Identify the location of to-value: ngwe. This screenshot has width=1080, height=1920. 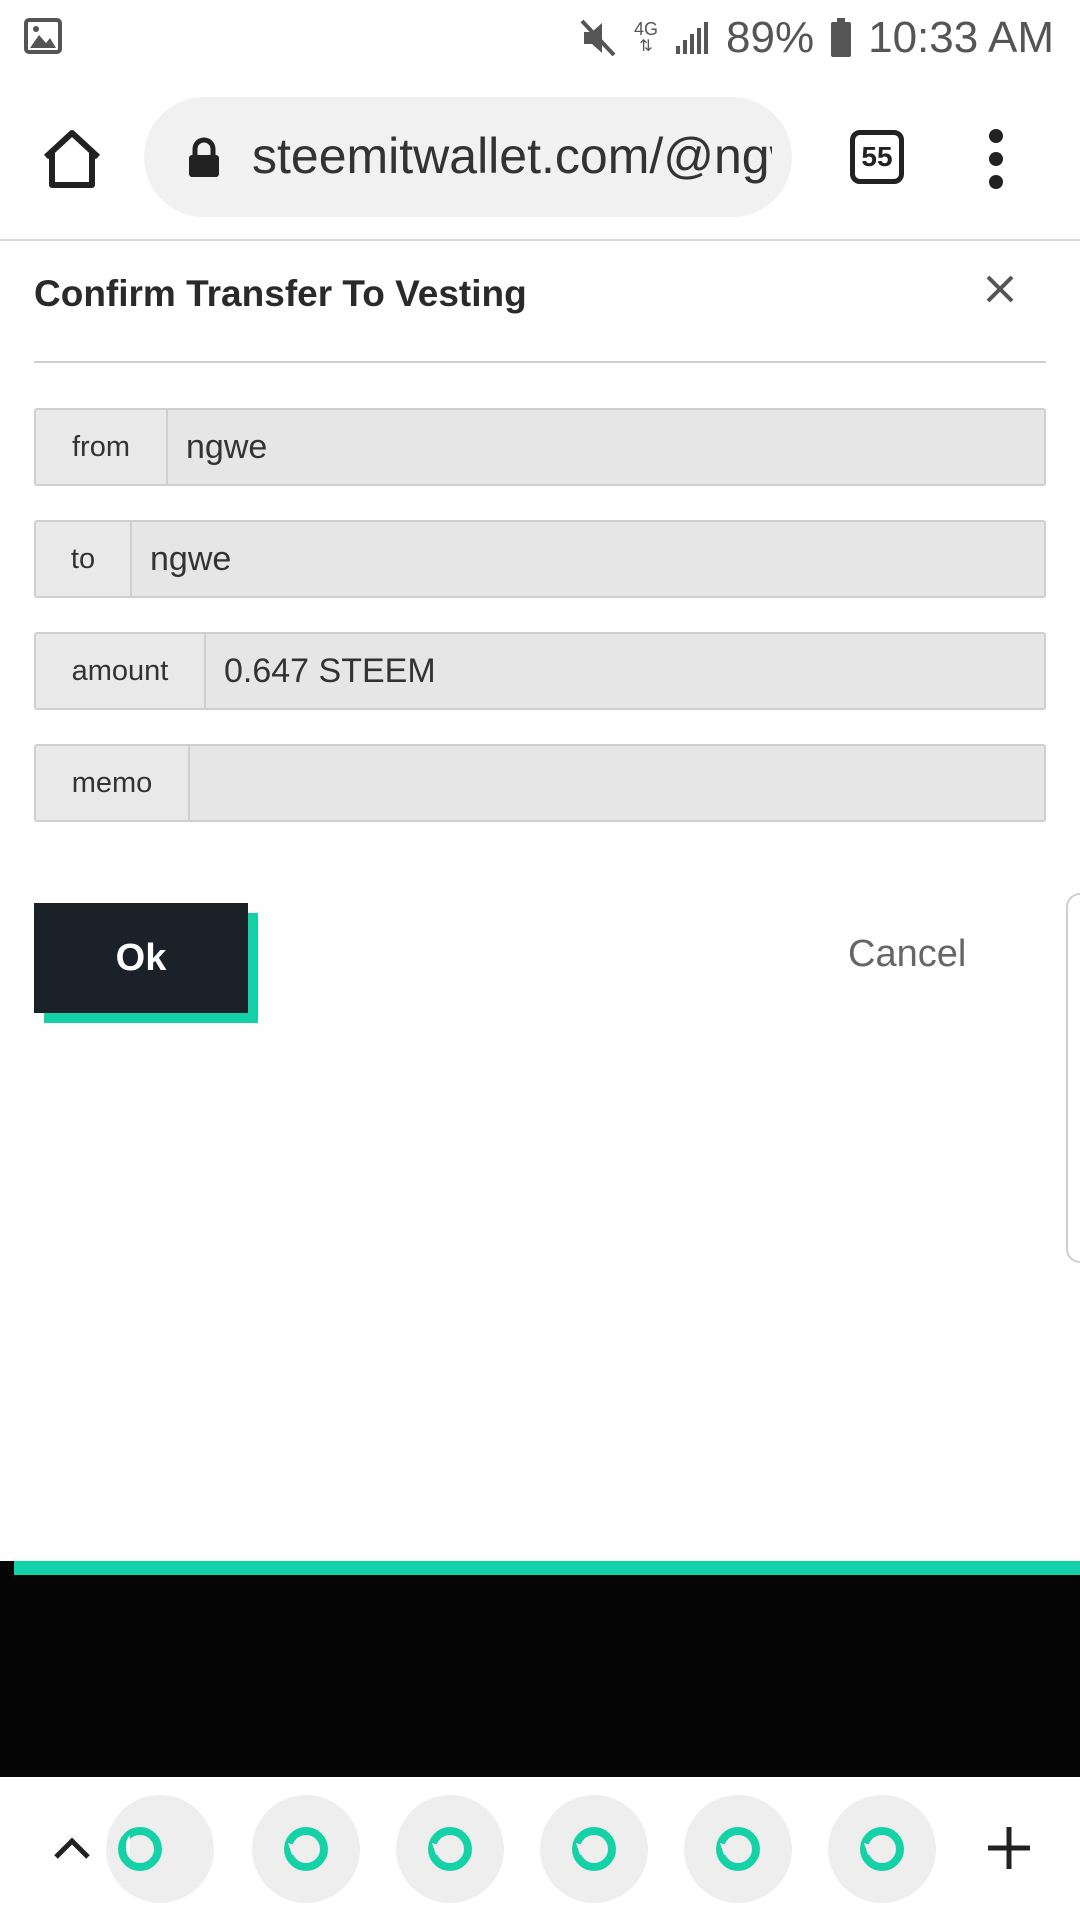
(588, 559).